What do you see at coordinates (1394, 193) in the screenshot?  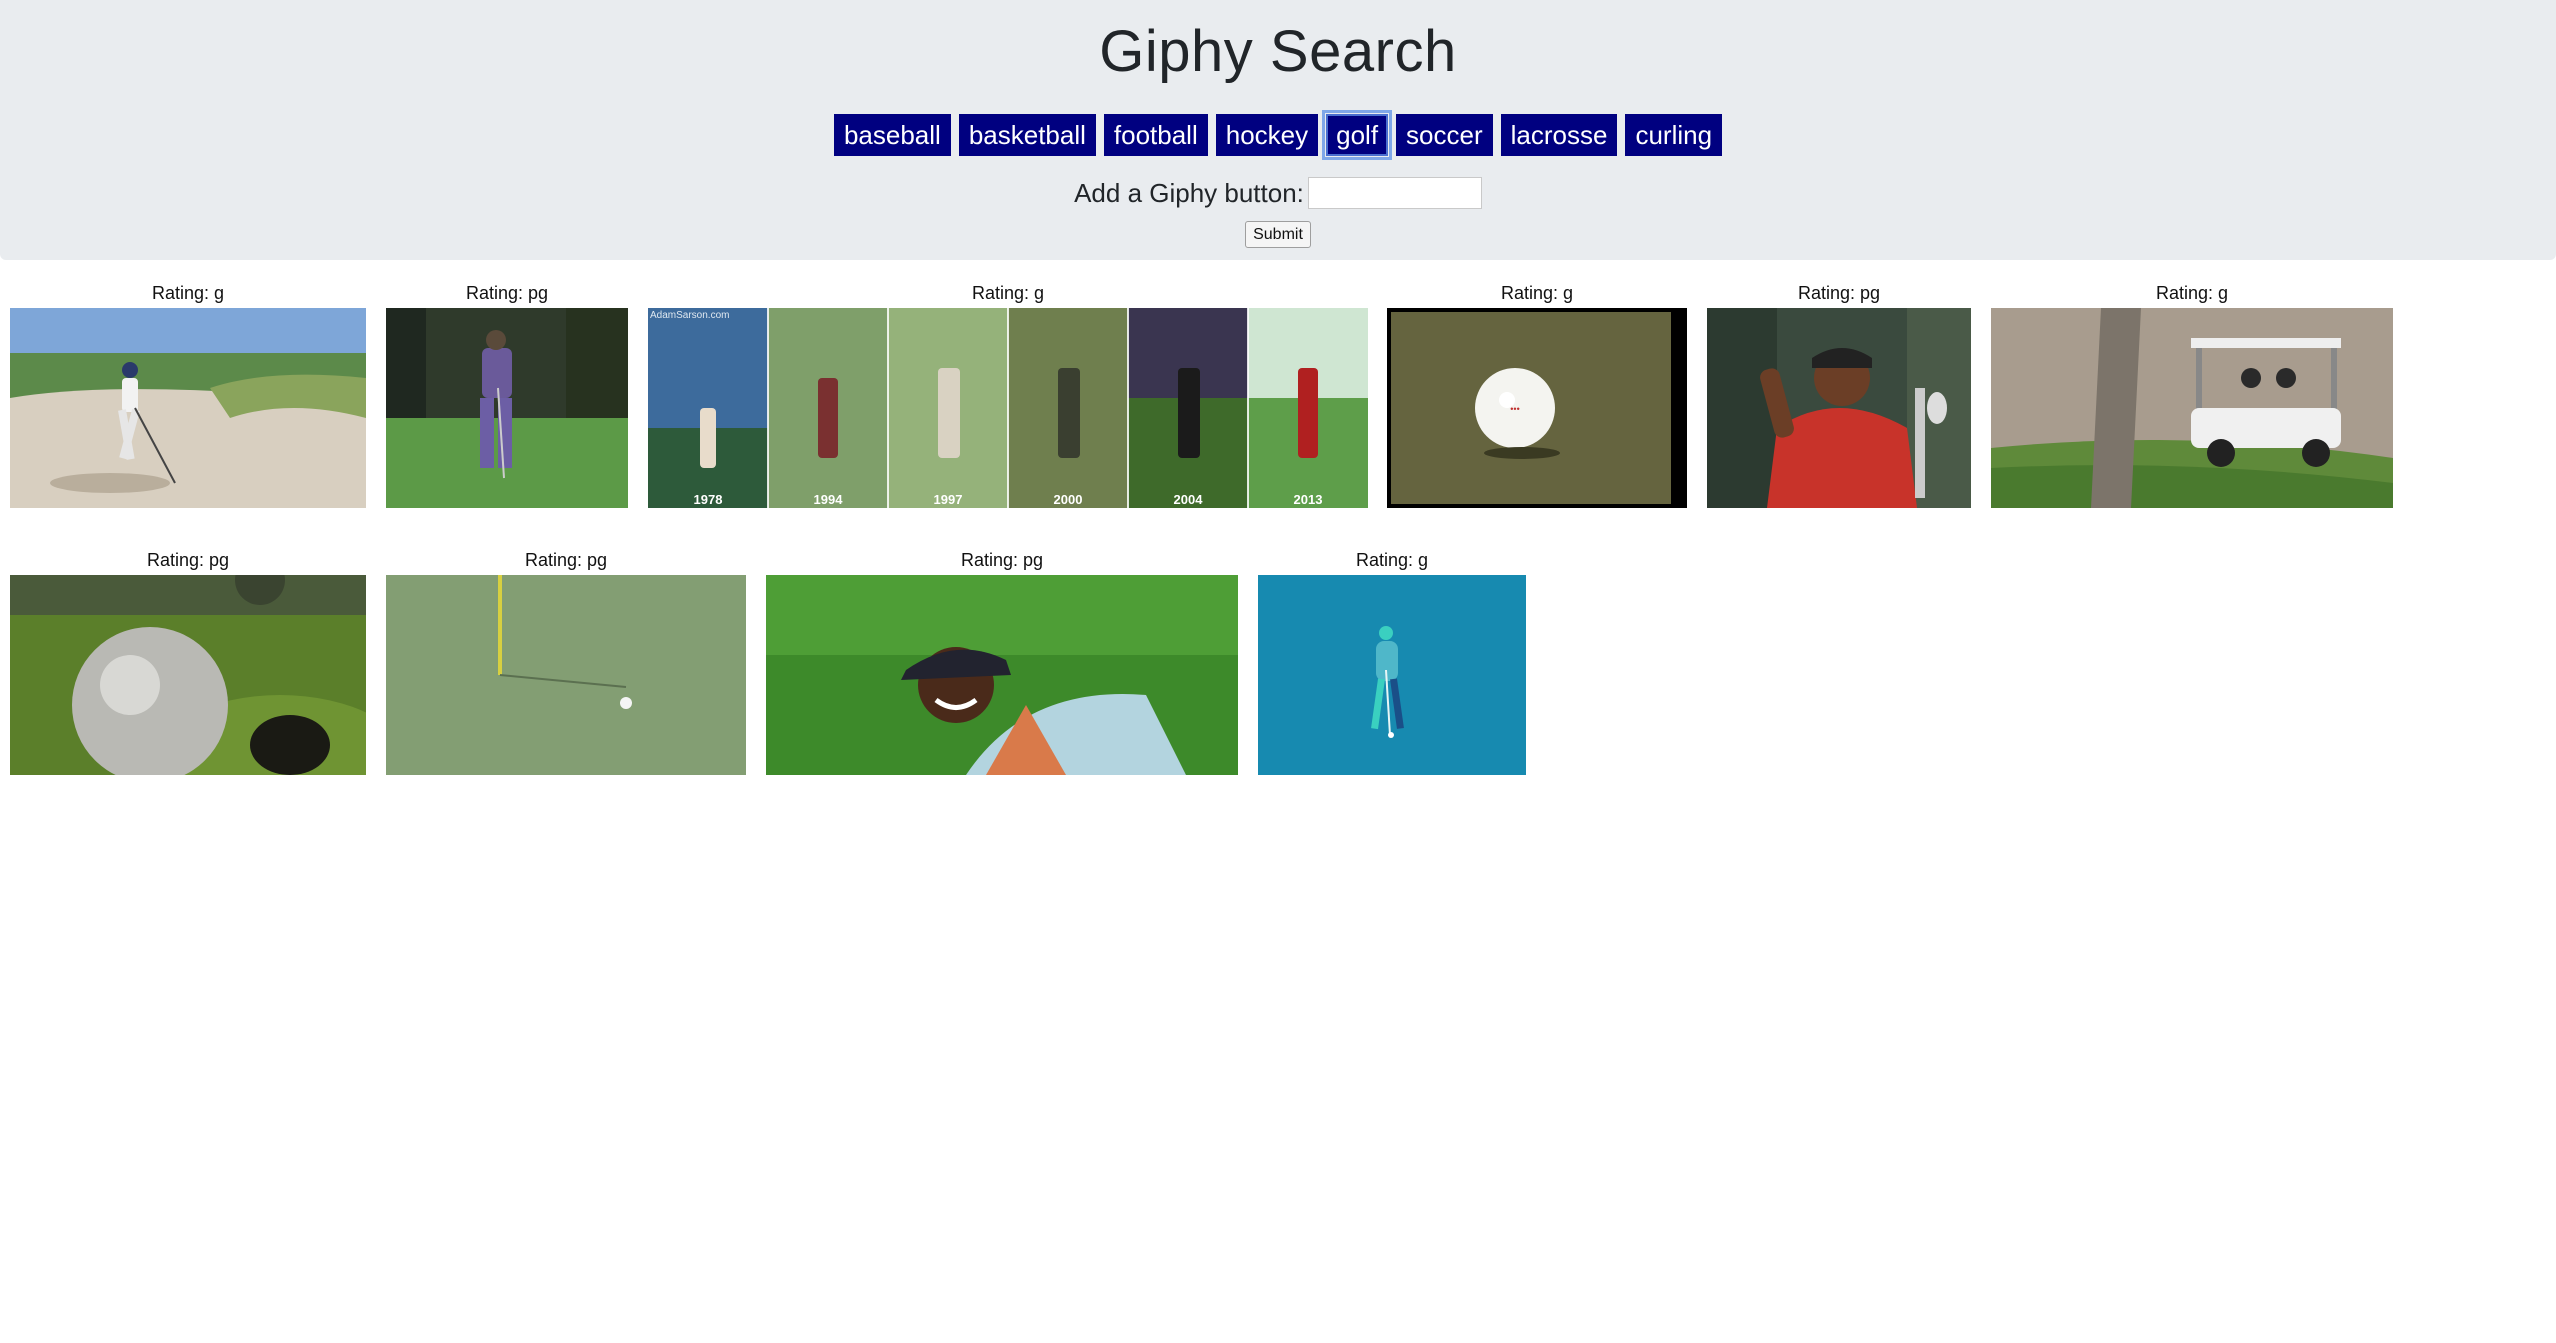 I see `add-topic-input` at bounding box center [1394, 193].